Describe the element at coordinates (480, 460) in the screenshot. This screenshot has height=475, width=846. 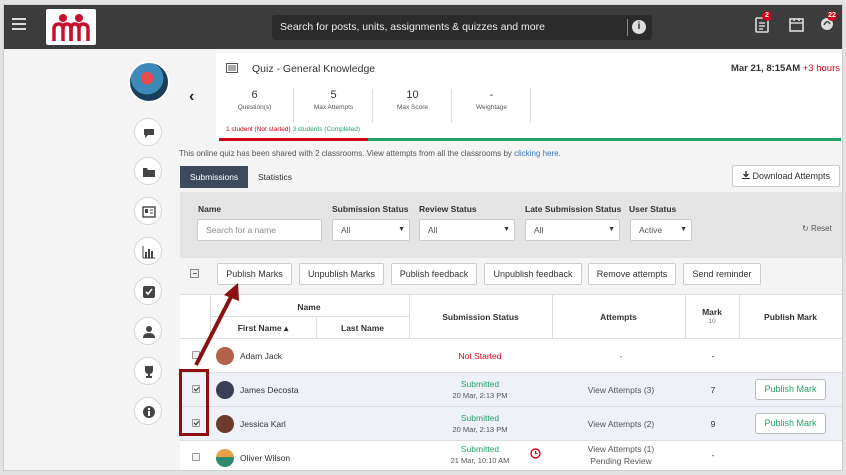
I see `submission-date: 21 Mar, 10:10 AM` at that location.